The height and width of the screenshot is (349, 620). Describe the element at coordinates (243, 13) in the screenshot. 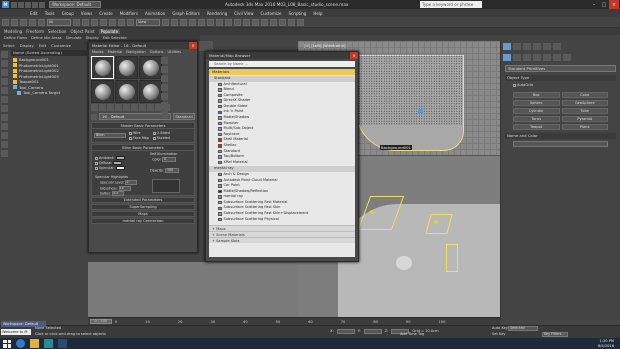

I see `menu-civil-view: Civil View` at that location.